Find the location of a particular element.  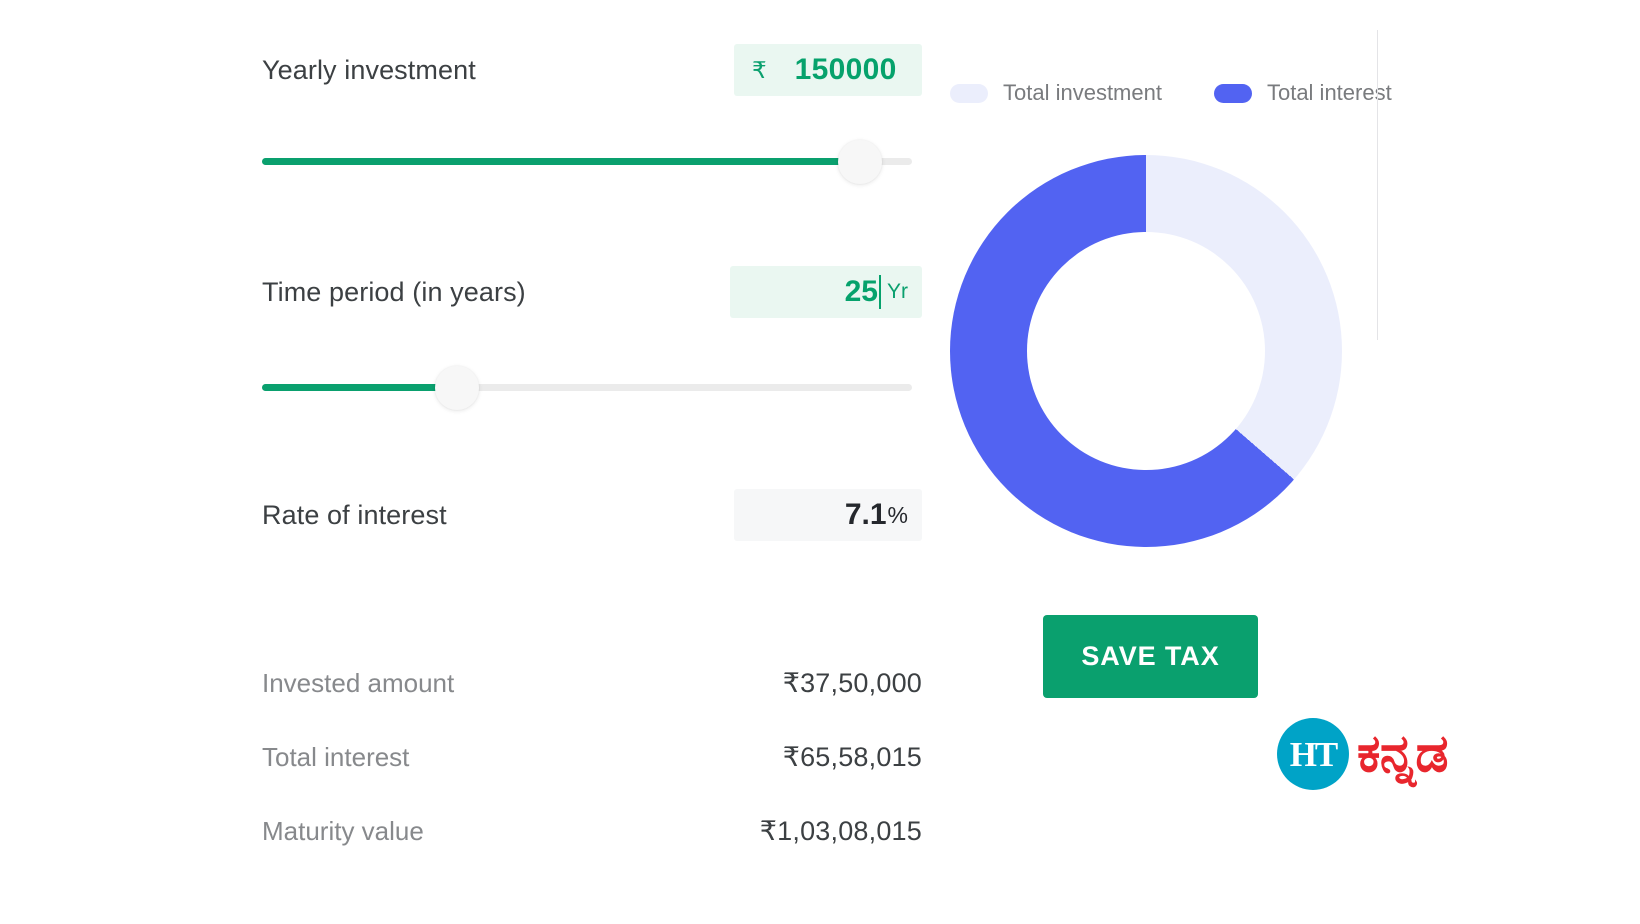

time-period-row: Time period (in years) 25 Yr is located at coordinates (592, 292).